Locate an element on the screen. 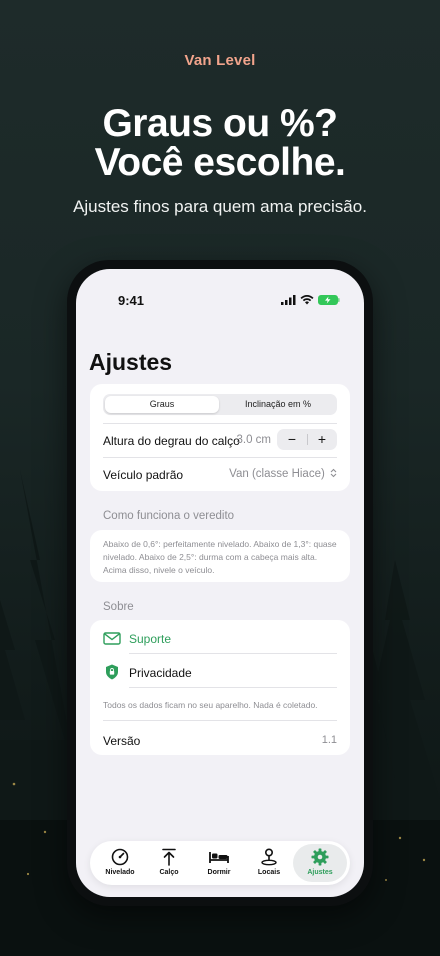 The image size is (440, 956). step-height-row: Altura do degrau do calço 3.0 cm − + is located at coordinates (220, 439).